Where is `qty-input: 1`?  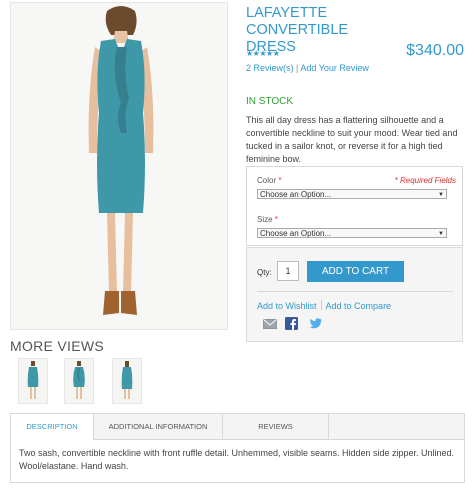
qty-input: 1 is located at coordinates (288, 271).